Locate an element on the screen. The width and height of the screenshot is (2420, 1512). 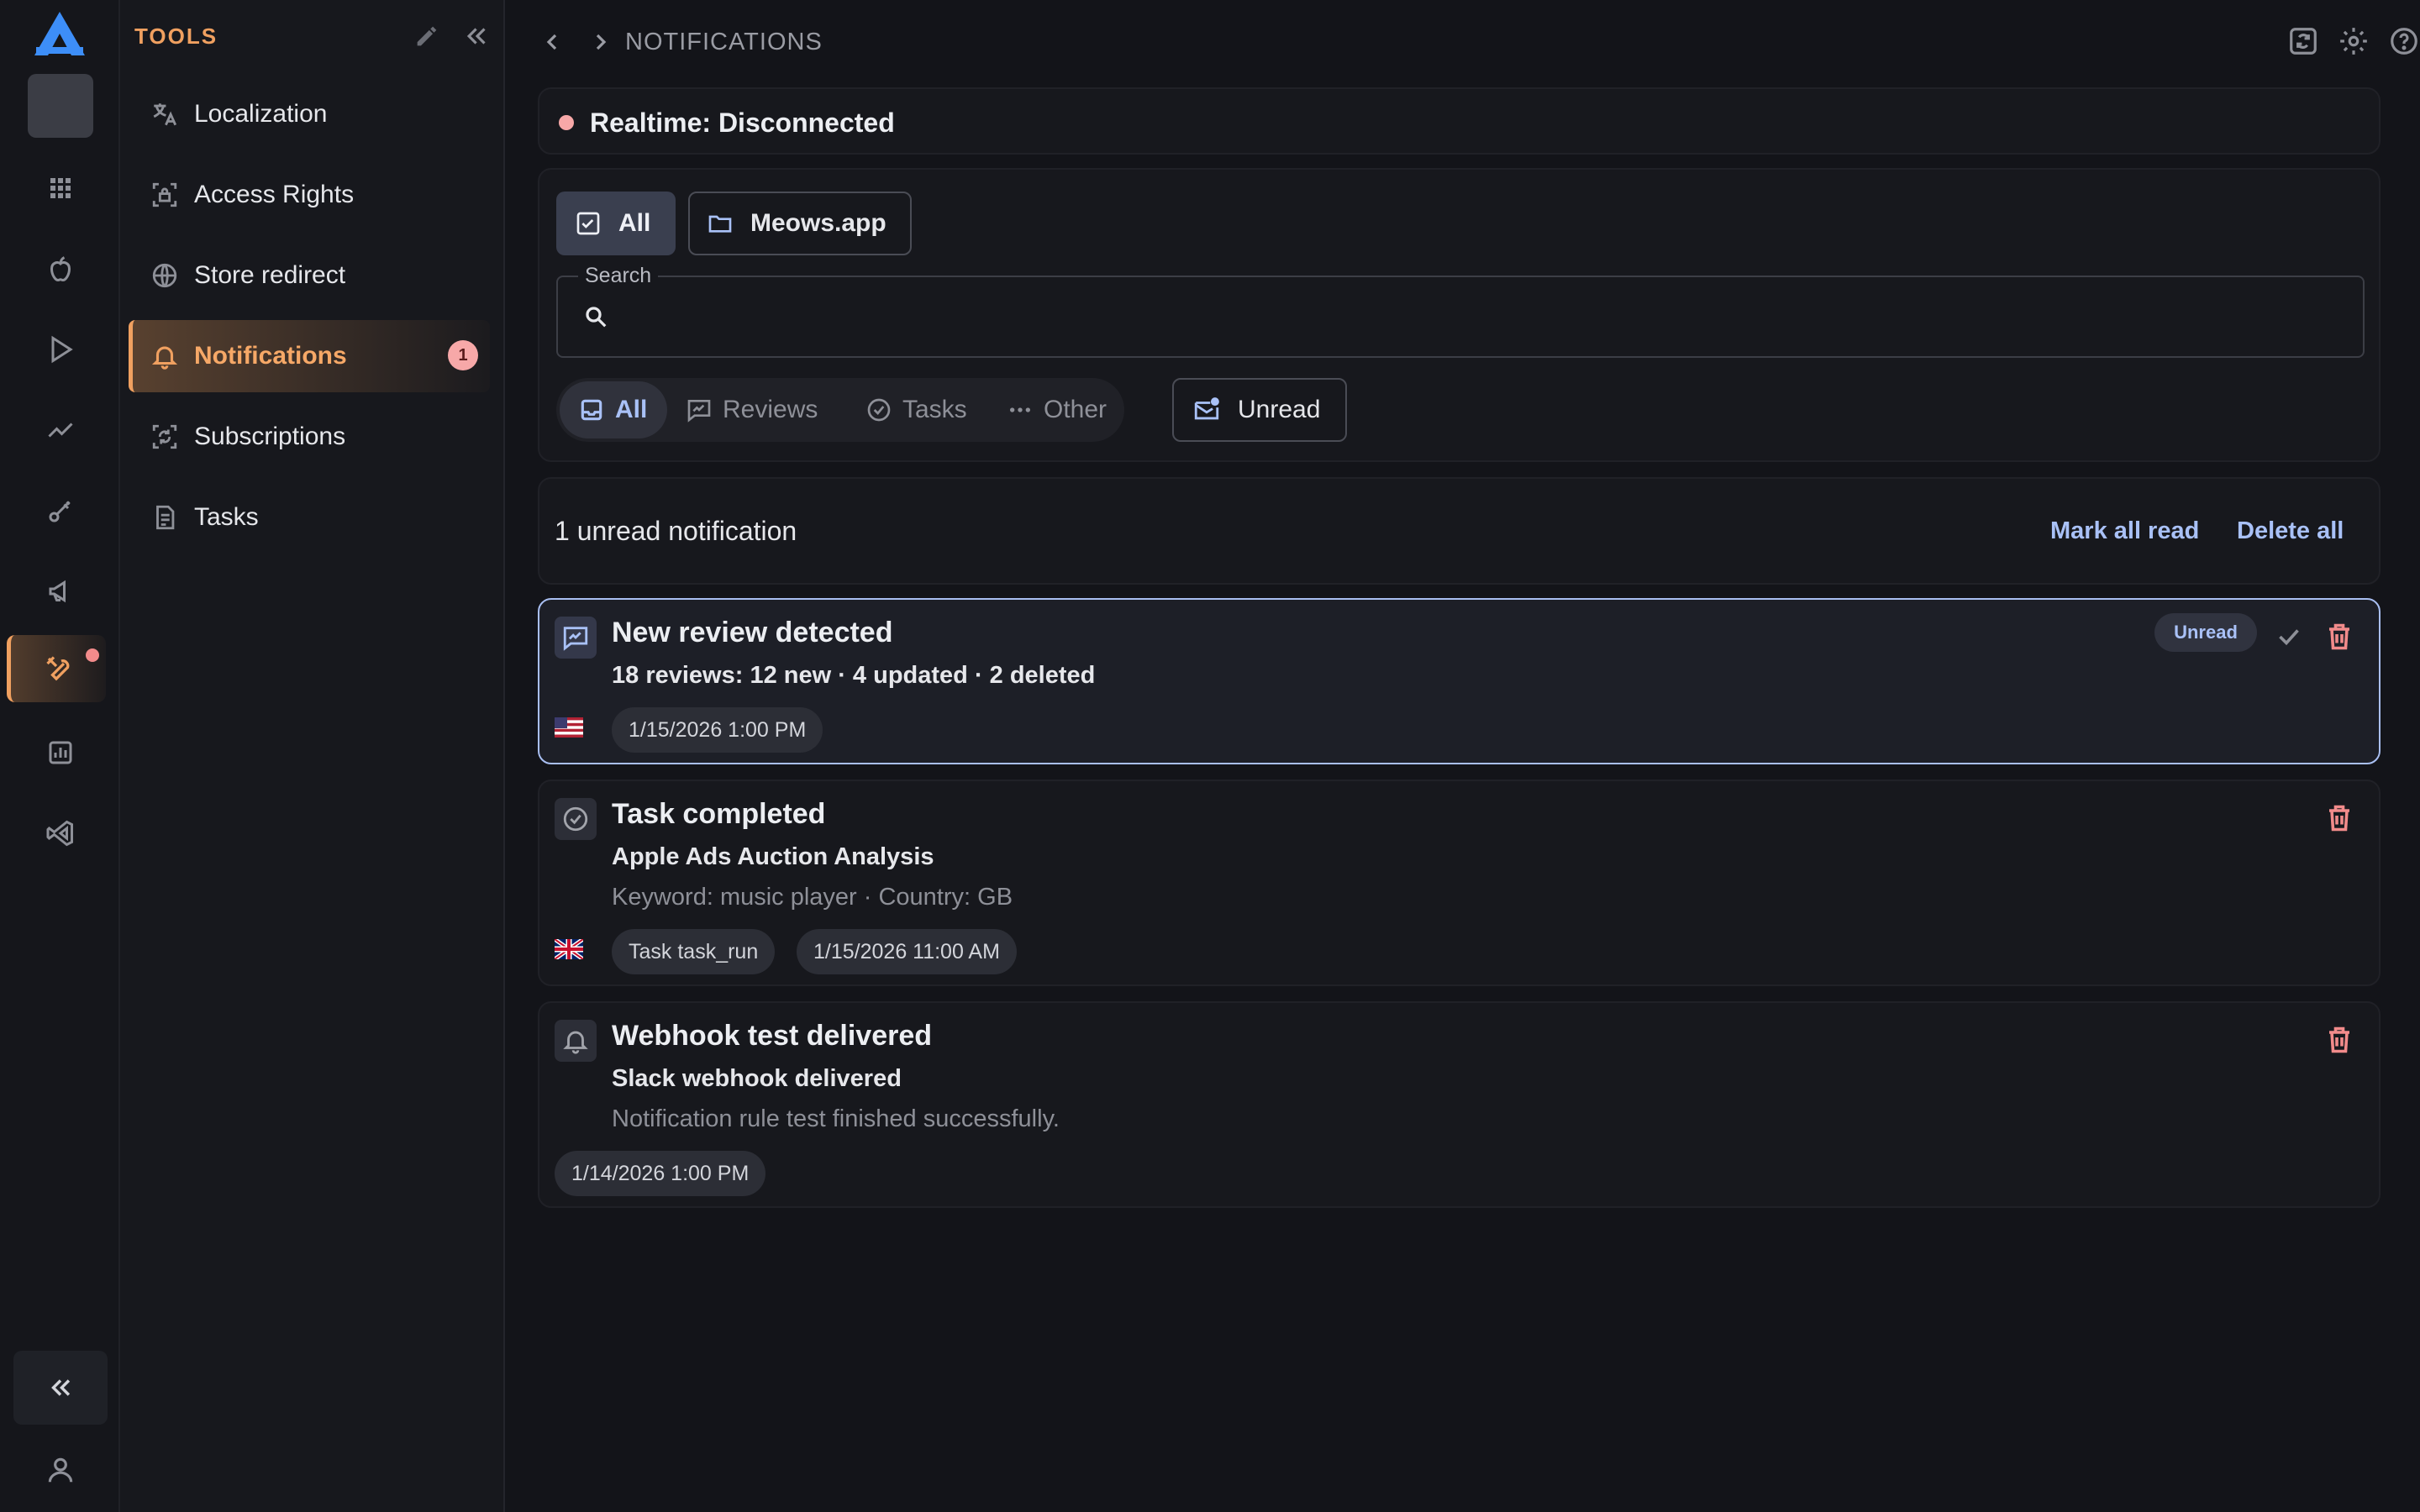
notifications-count-badge: 1 is located at coordinates (463, 355).